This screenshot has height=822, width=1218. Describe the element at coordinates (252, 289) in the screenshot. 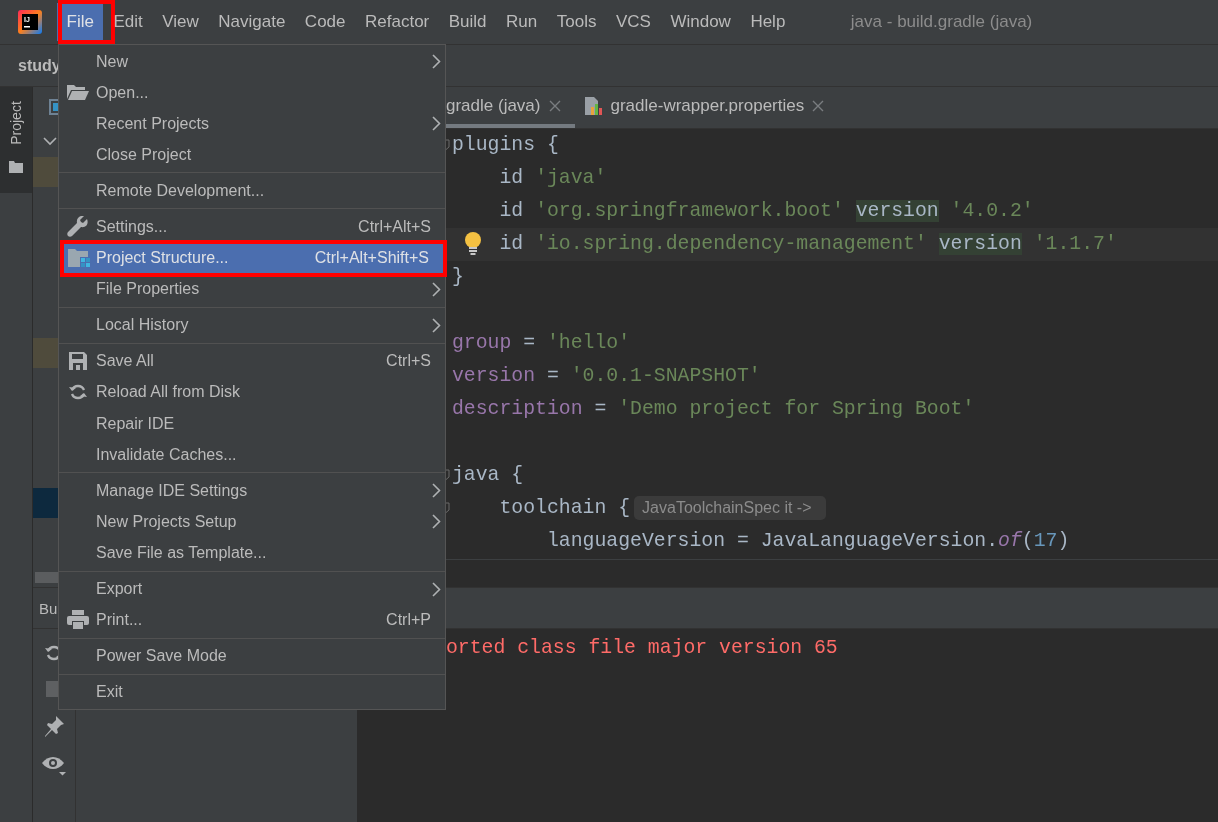

I see `menu-item: File Properties` at that location.